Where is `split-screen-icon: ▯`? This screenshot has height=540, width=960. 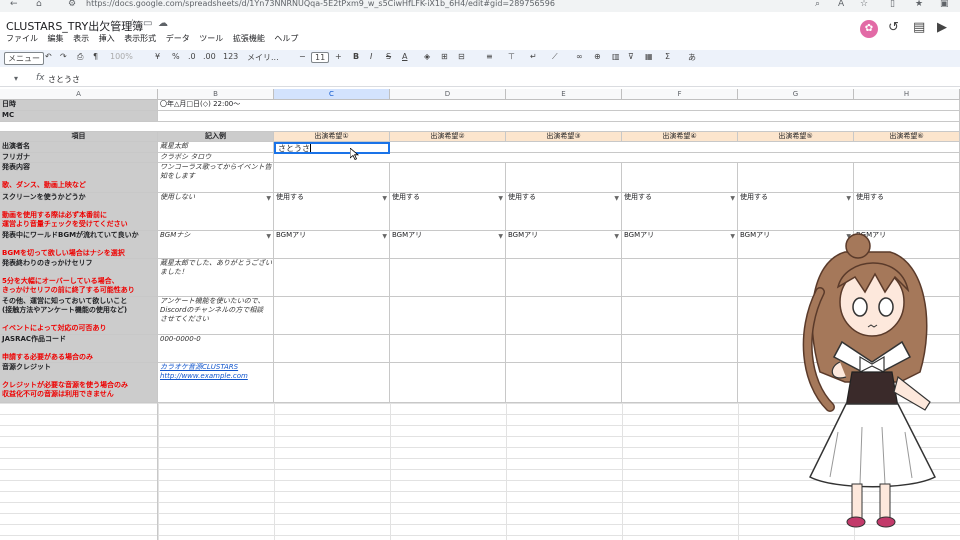 split-screen-icon: ▯ is located at coordinates (892, 4).